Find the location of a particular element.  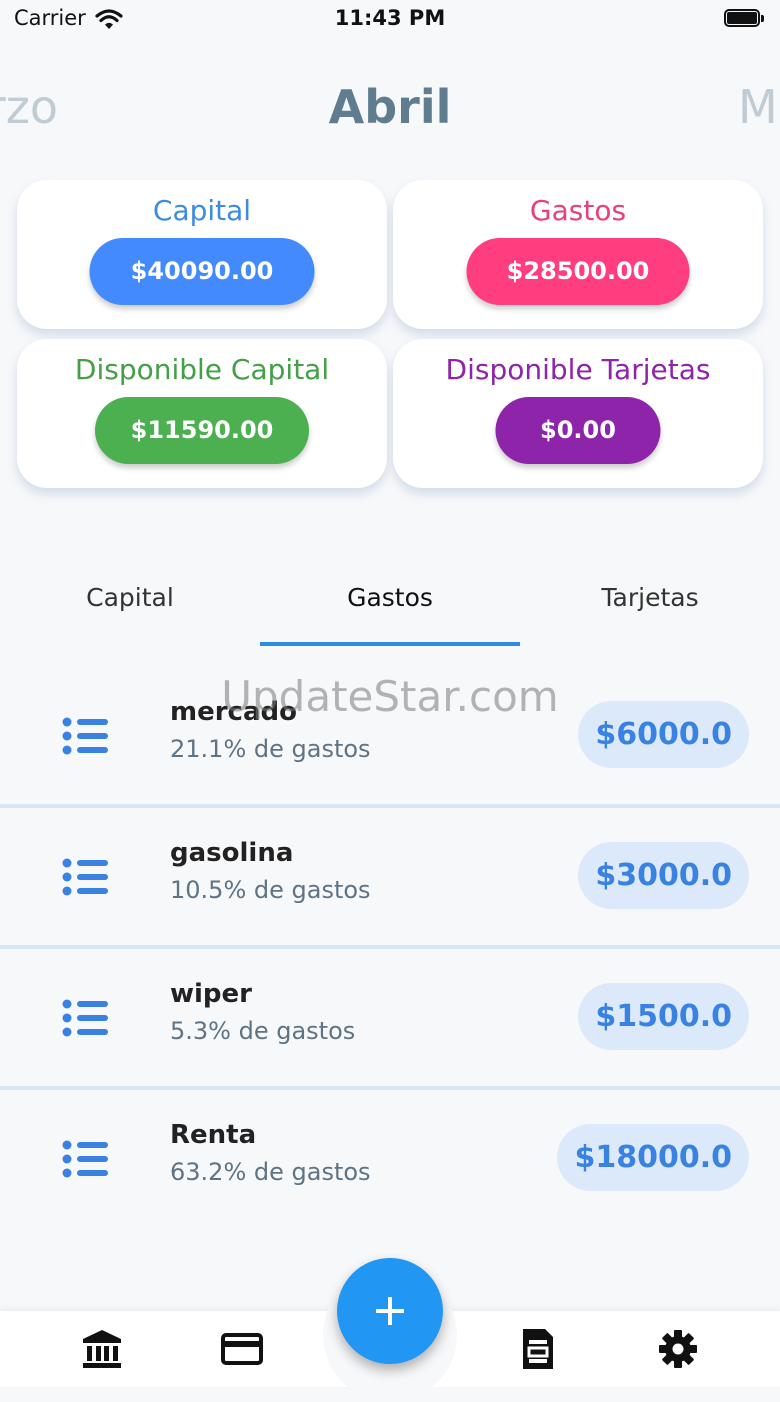

gastos-card: Gastos $28500.00 is located at coordinates (578, 254).